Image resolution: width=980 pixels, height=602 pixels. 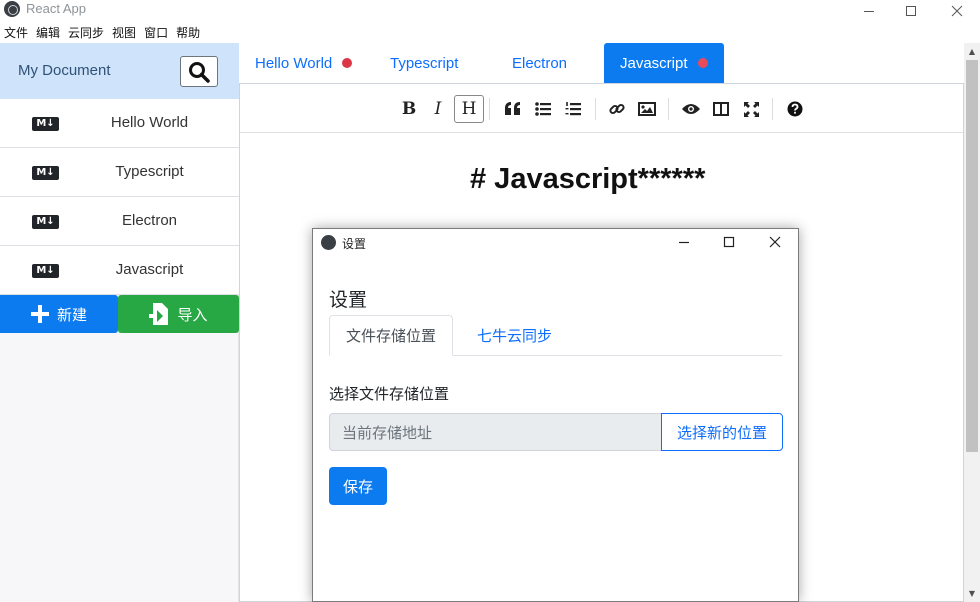 What do you see at coordinates (972, 51) in the screenshot?
I see `scroll-up-arrow-icon: ▲` at bounding box center [972, 51].